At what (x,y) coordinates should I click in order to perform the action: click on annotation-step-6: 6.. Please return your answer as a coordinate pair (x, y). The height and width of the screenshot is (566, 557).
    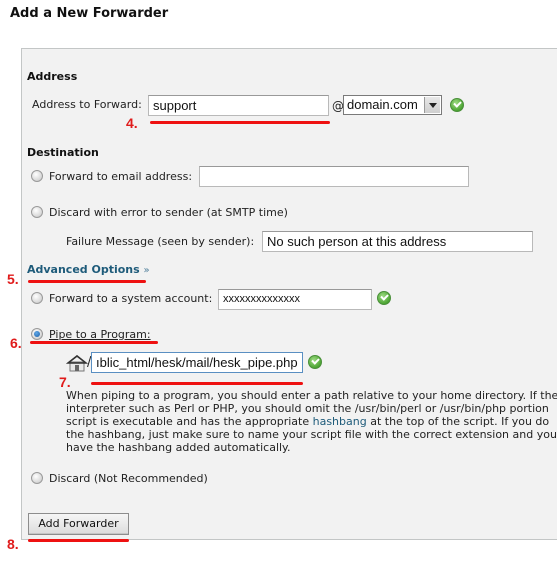
    Looking at the image, I should click on (16, 343).